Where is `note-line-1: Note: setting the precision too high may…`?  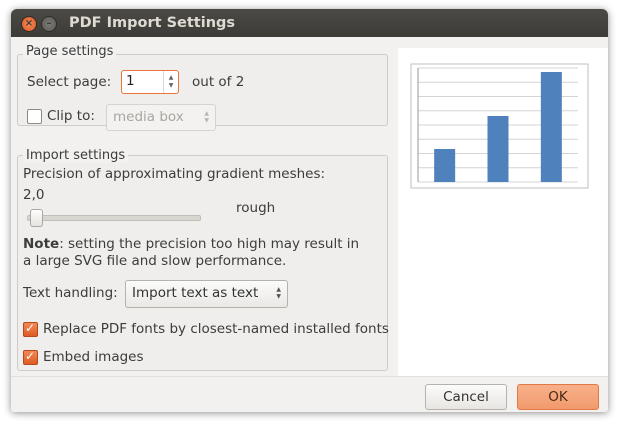 note-line-1: Note: setting the precision too high may… is located at coordinates (191, 244).